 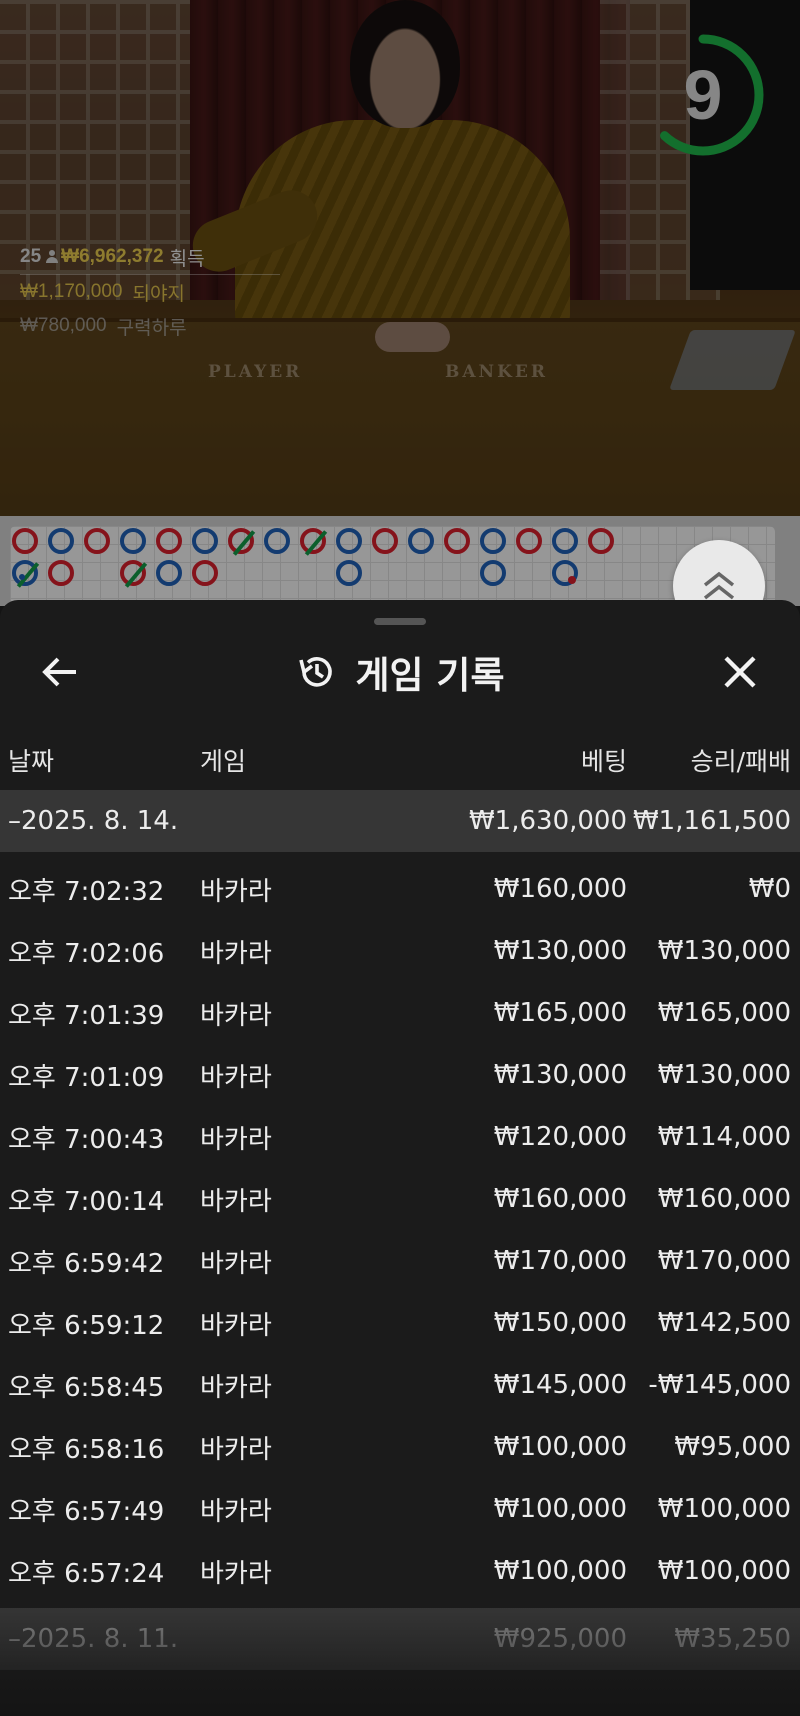 I want to click on bead-road, so click(x=392, y=566).